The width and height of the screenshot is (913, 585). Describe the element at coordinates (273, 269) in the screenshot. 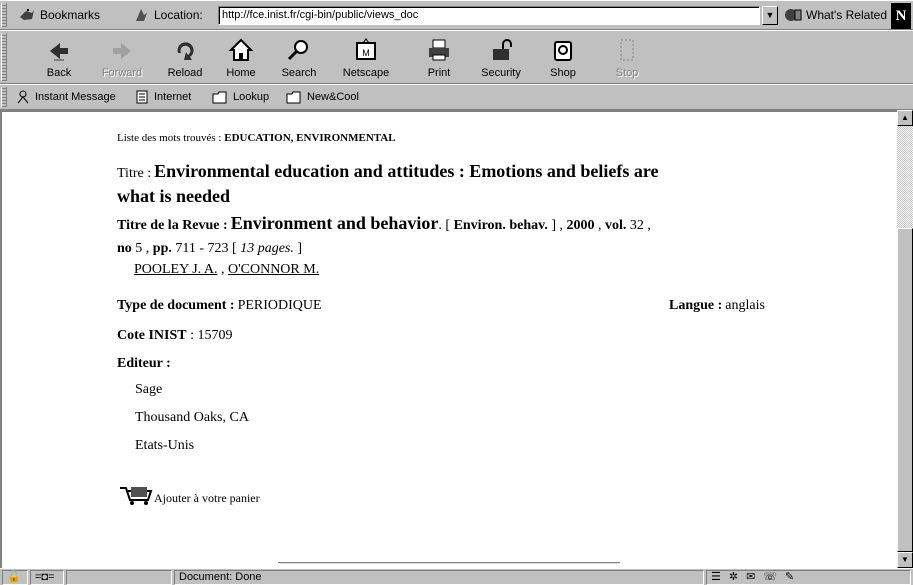

I see `author-link: O'CONNOR M.` at that location.